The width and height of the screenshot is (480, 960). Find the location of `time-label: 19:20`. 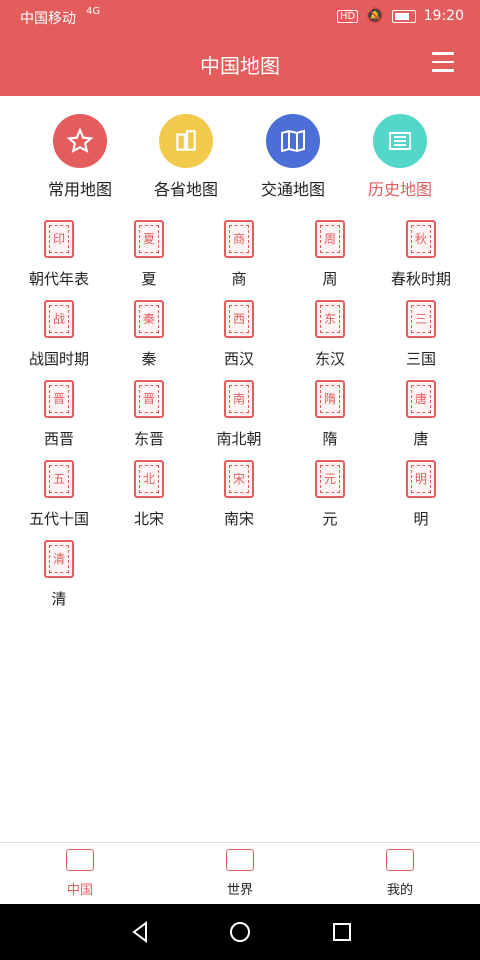

time-label: 19:20 is located at coordinates (443, 16).